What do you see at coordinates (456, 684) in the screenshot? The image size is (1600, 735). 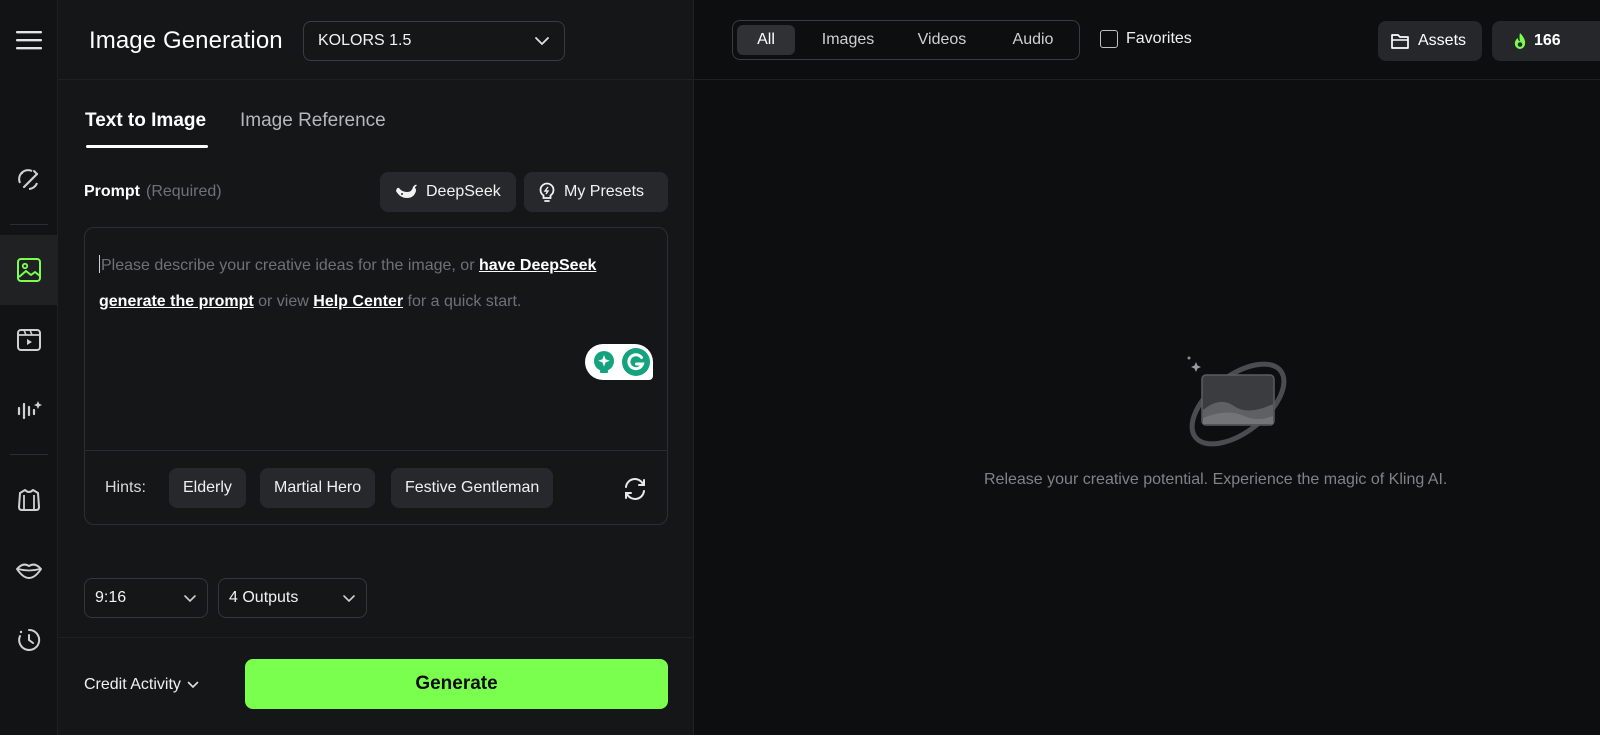 I see `generate-button: Generate` at bounding box center [456, 684].